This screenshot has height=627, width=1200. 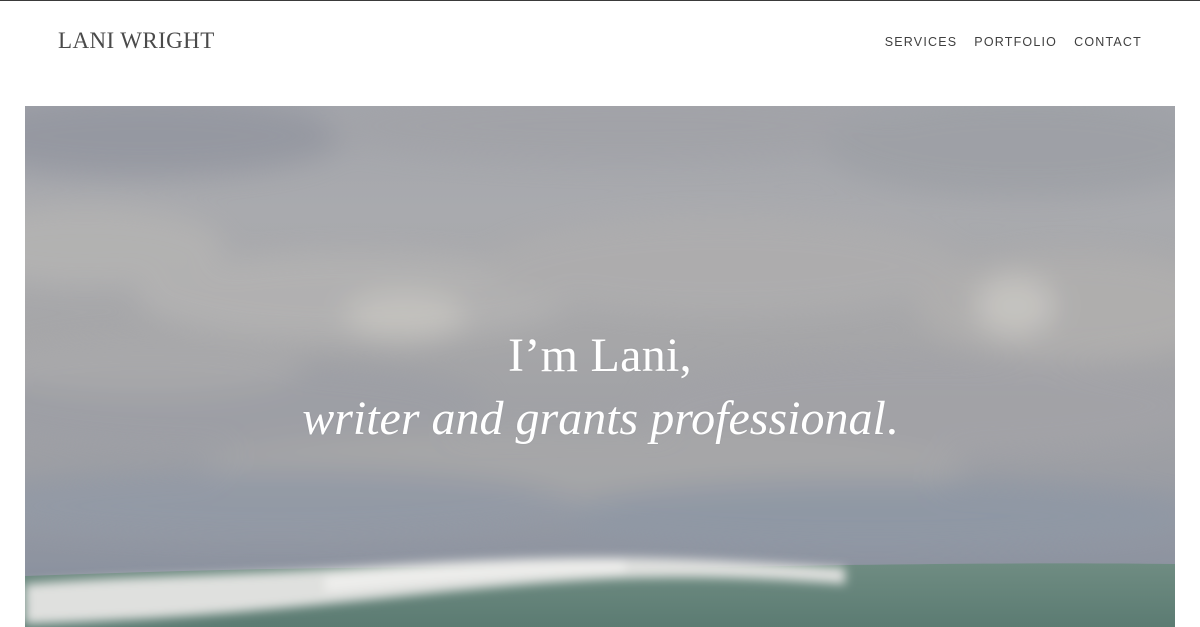 I want to click on hero-tagline-period: ., so click(x=891, y=418).